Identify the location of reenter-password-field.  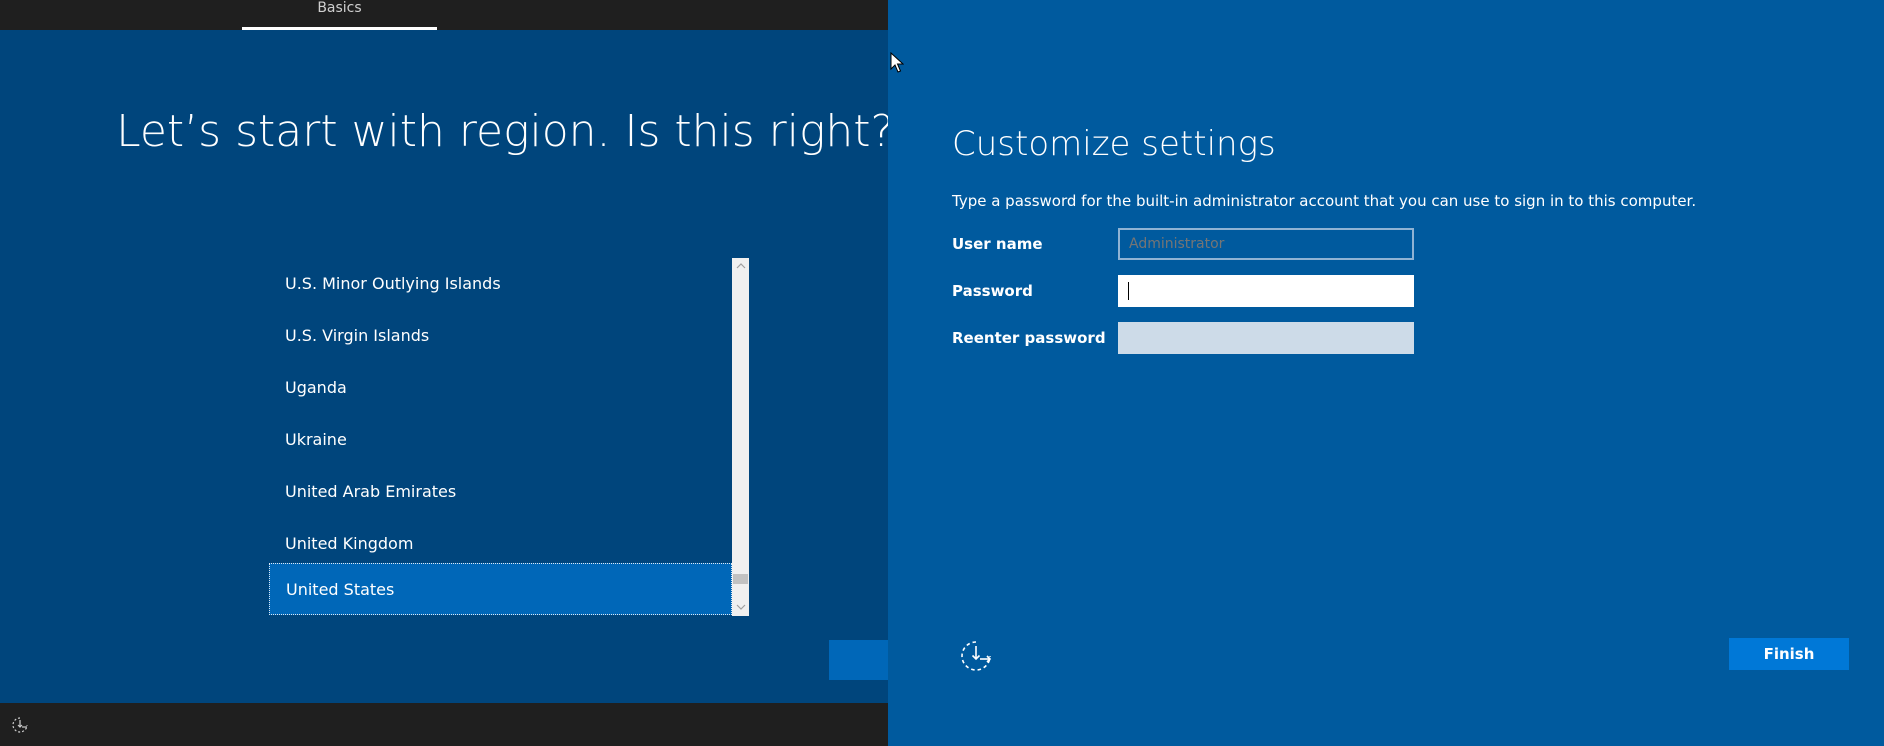
(1266, 338).